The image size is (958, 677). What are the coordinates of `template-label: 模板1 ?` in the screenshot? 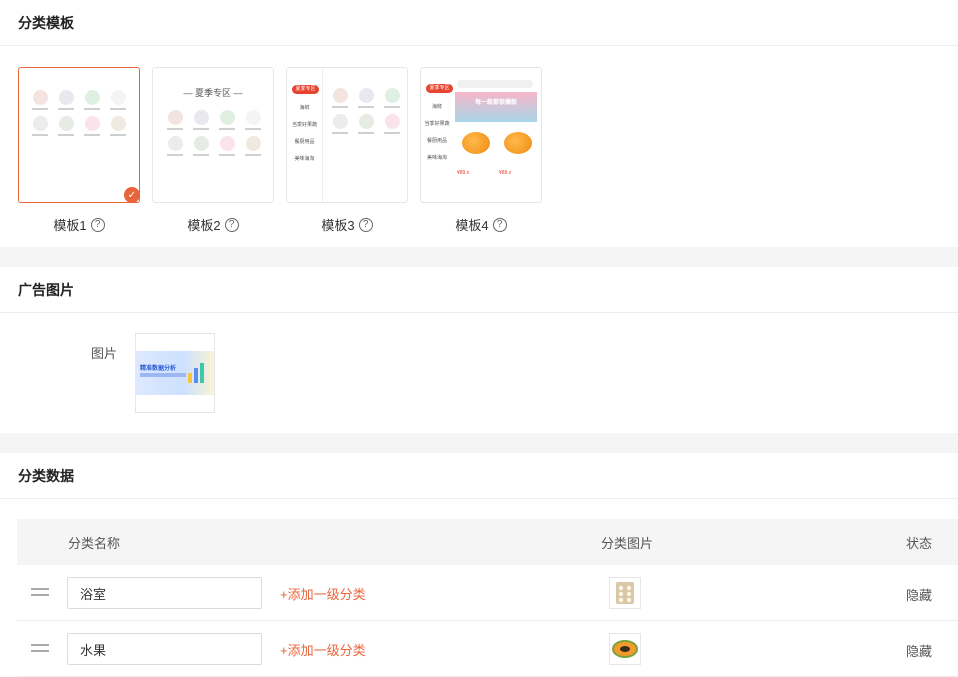 It's located at (79, 224).